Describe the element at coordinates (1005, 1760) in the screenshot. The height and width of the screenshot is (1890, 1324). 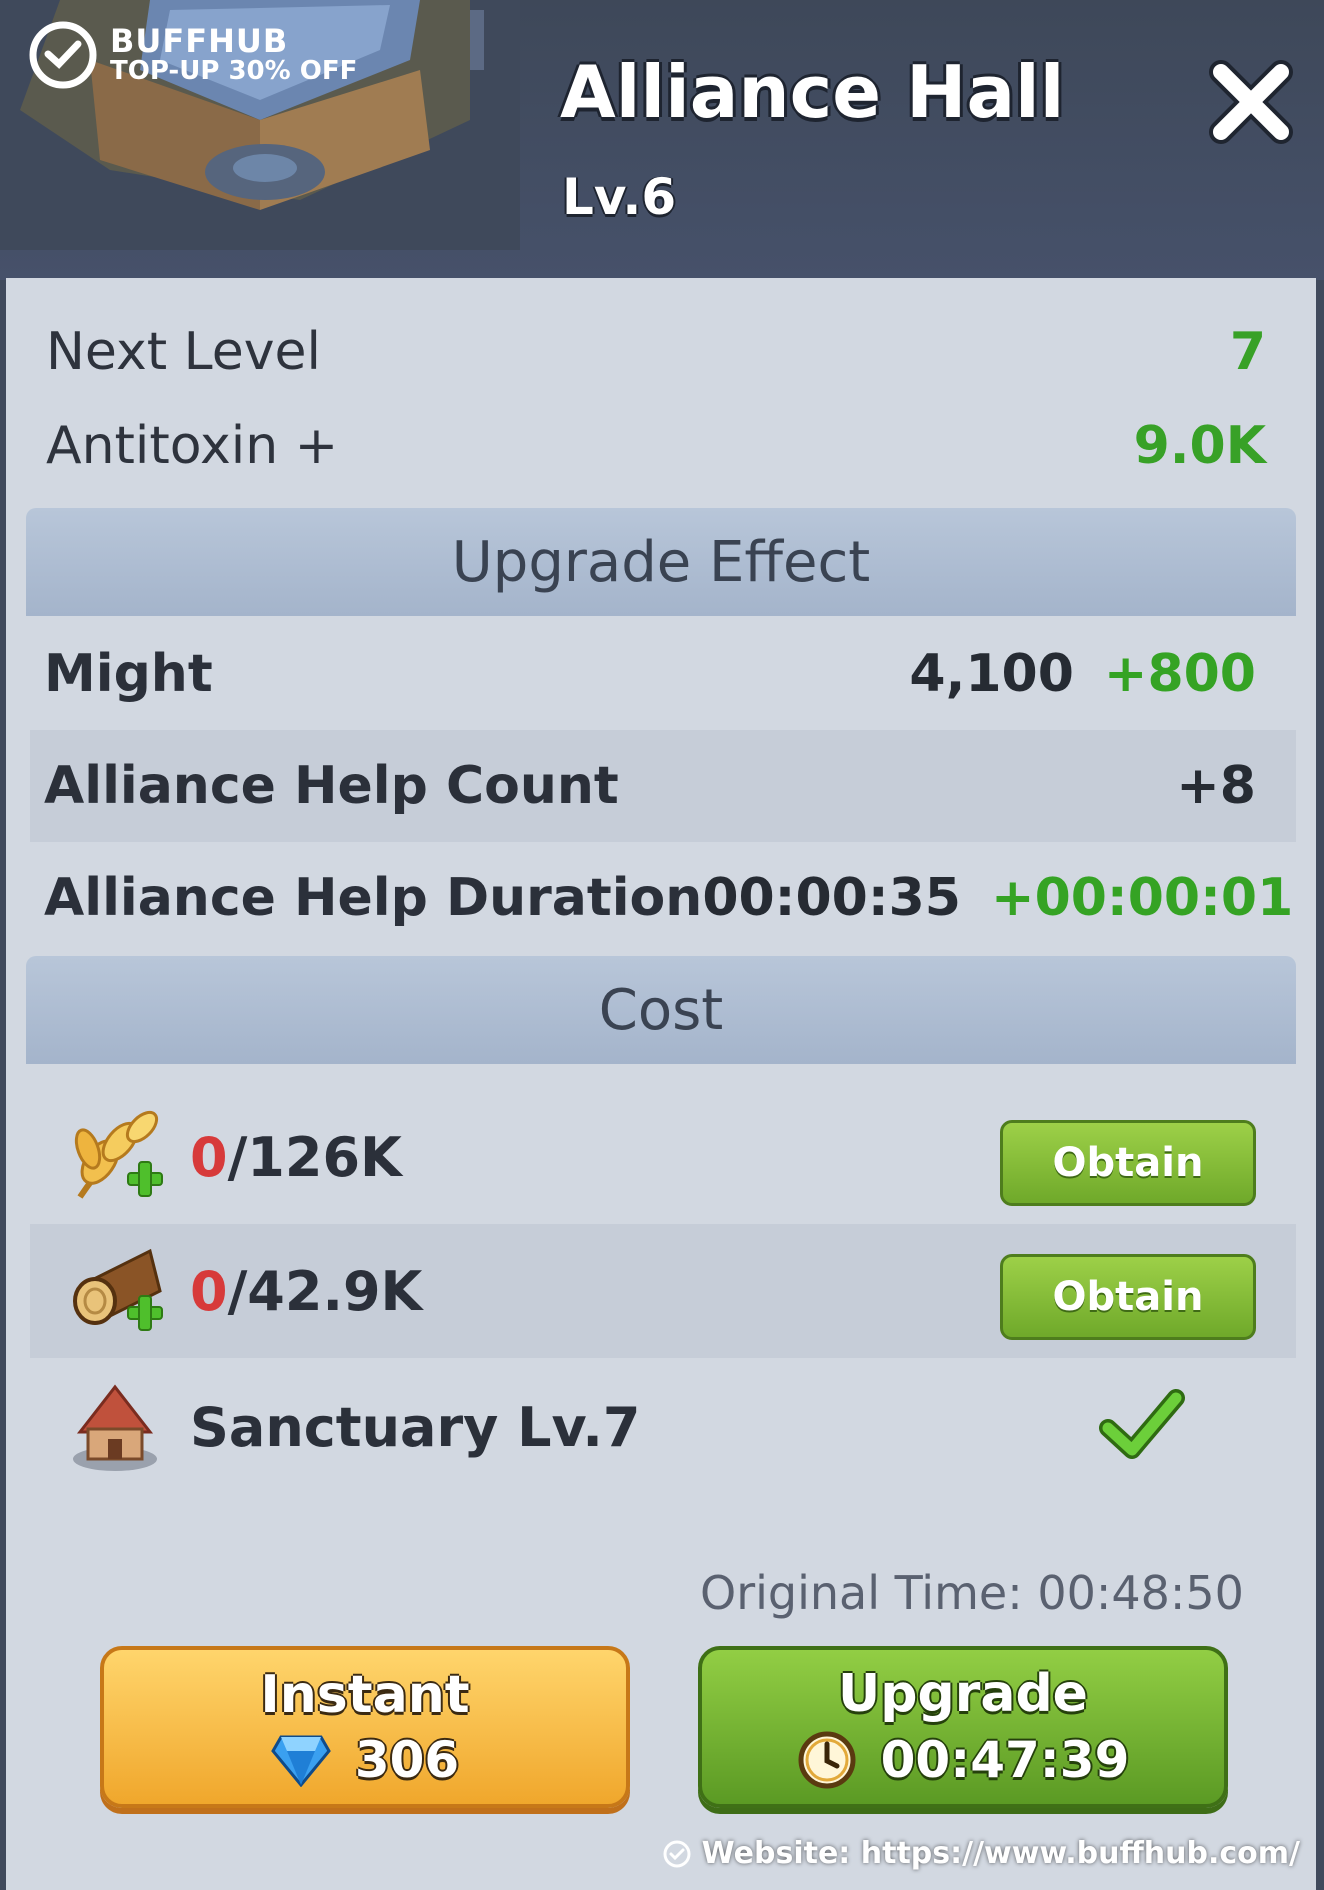
I see `upgrade-time: 00:47:39` at that location.